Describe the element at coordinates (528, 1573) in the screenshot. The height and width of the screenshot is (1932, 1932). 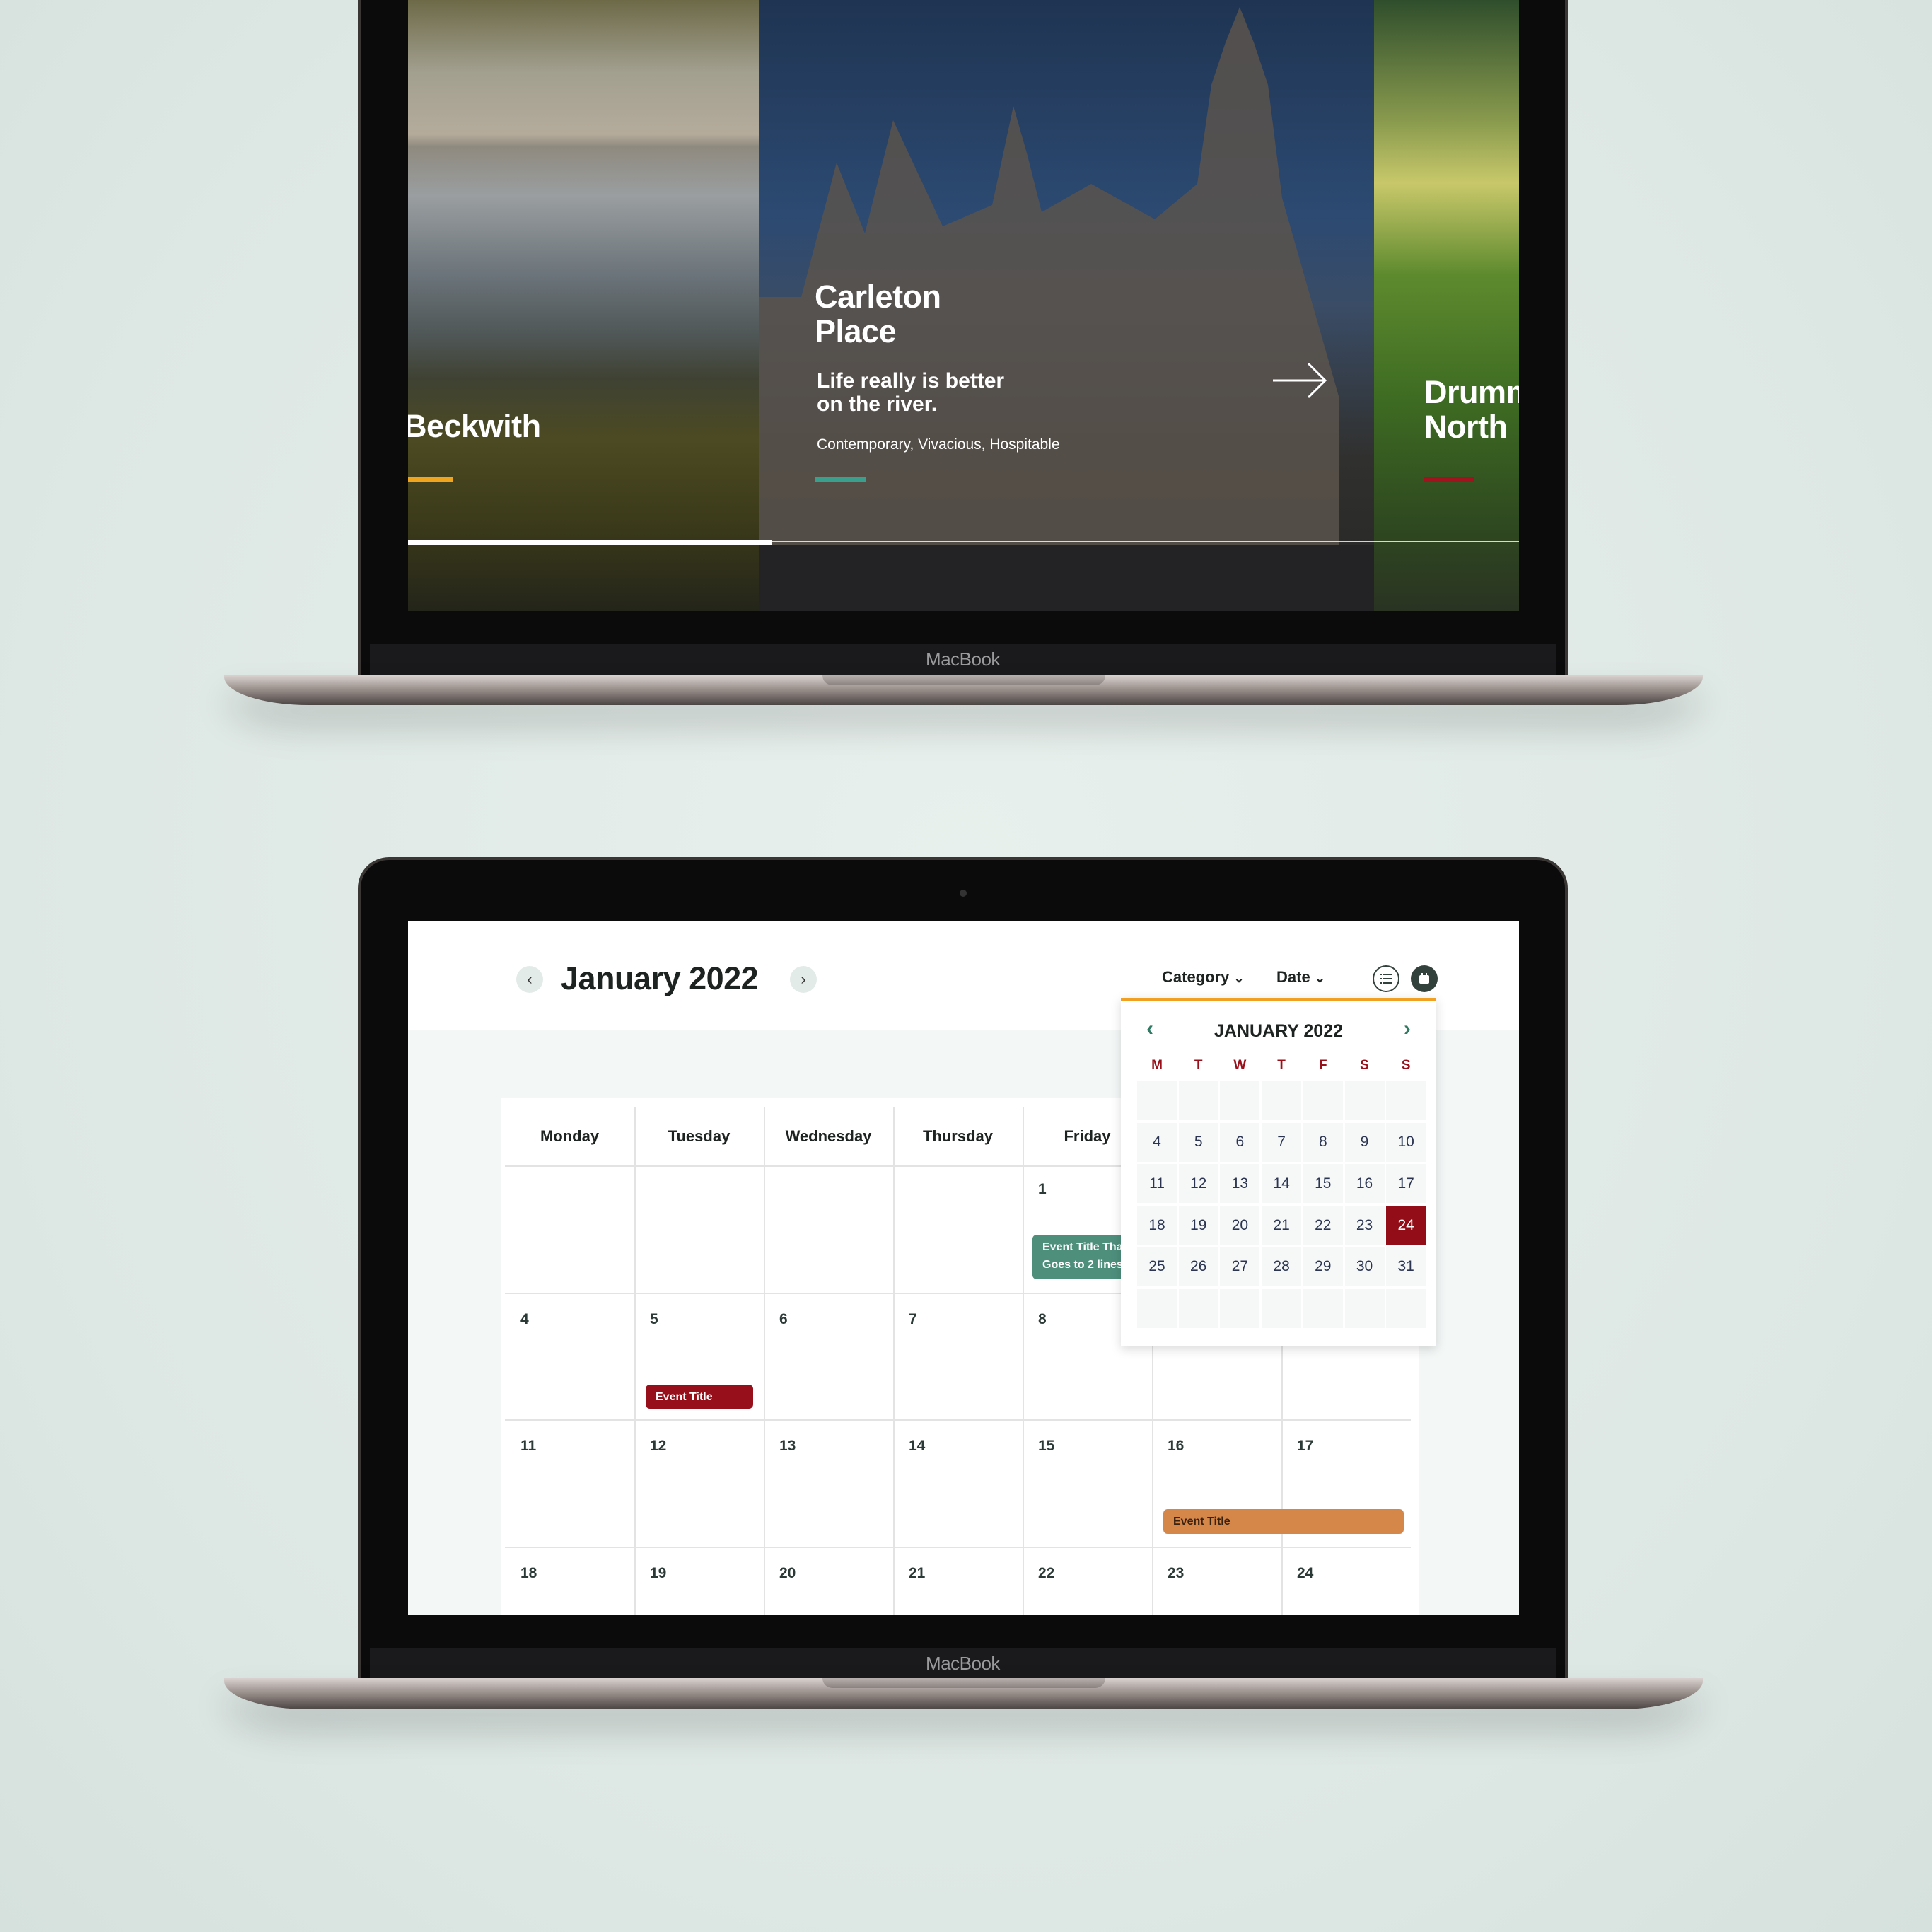
I see `day-number: 18` at that location.